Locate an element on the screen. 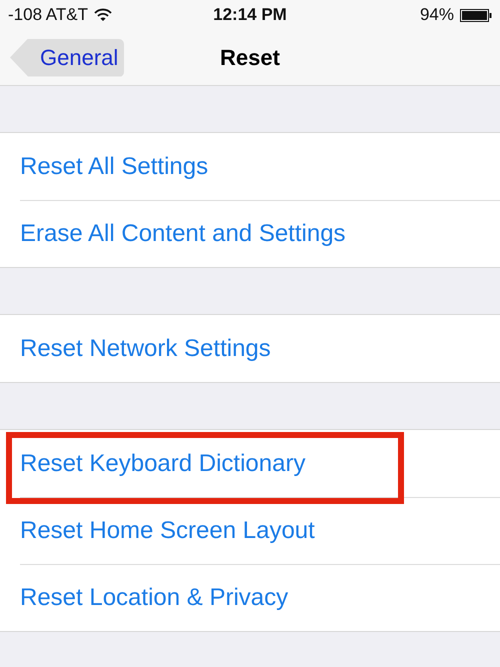 The image size is (500, 667). settings-option: Reset Keyboard Dictionary is located at coordinates (163, 464).